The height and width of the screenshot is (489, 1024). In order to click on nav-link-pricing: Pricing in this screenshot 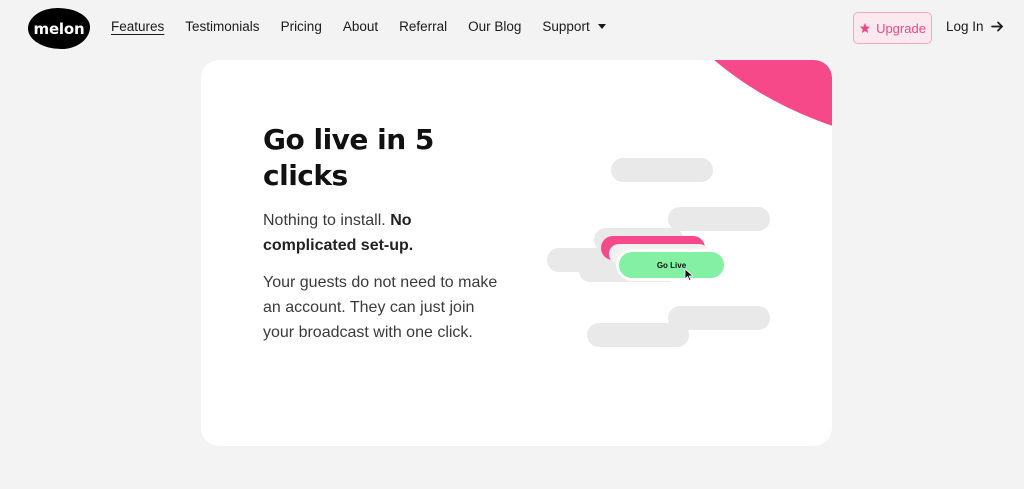, I will do `click(301, 26)`.